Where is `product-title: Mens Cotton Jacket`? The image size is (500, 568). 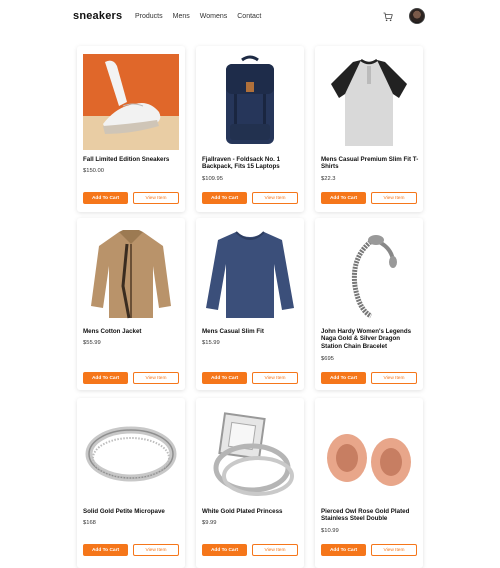
product-title: Mens Cotton Jacket is located at coordinates (112, 331).